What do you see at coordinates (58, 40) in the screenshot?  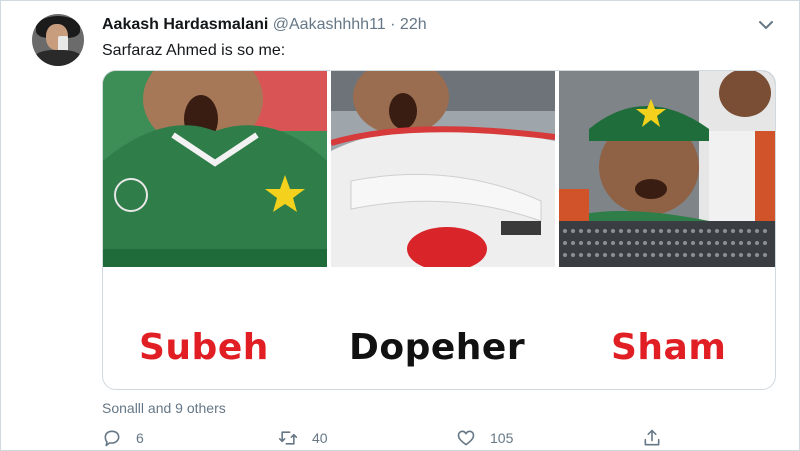 I see `avatar` at bounding box center [58, 40].